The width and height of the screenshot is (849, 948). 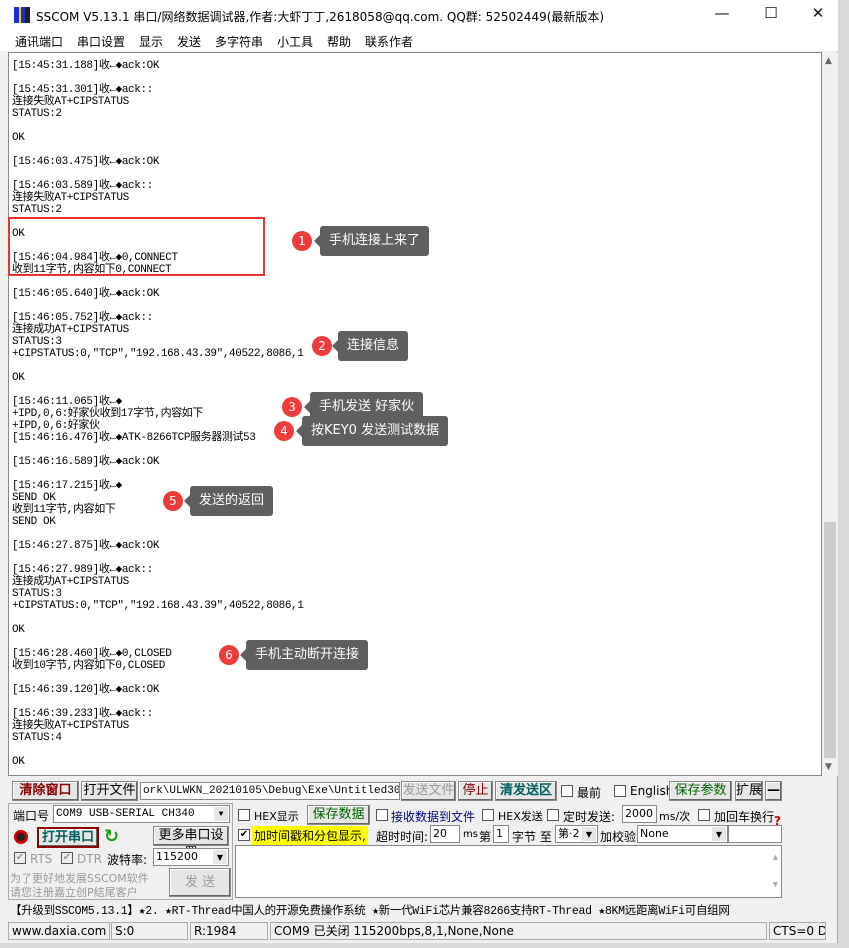 What do you see at coordinates (488, 815) in the screenshot?
I see `hex-send-checkbox` at bounding box center [488, 815].